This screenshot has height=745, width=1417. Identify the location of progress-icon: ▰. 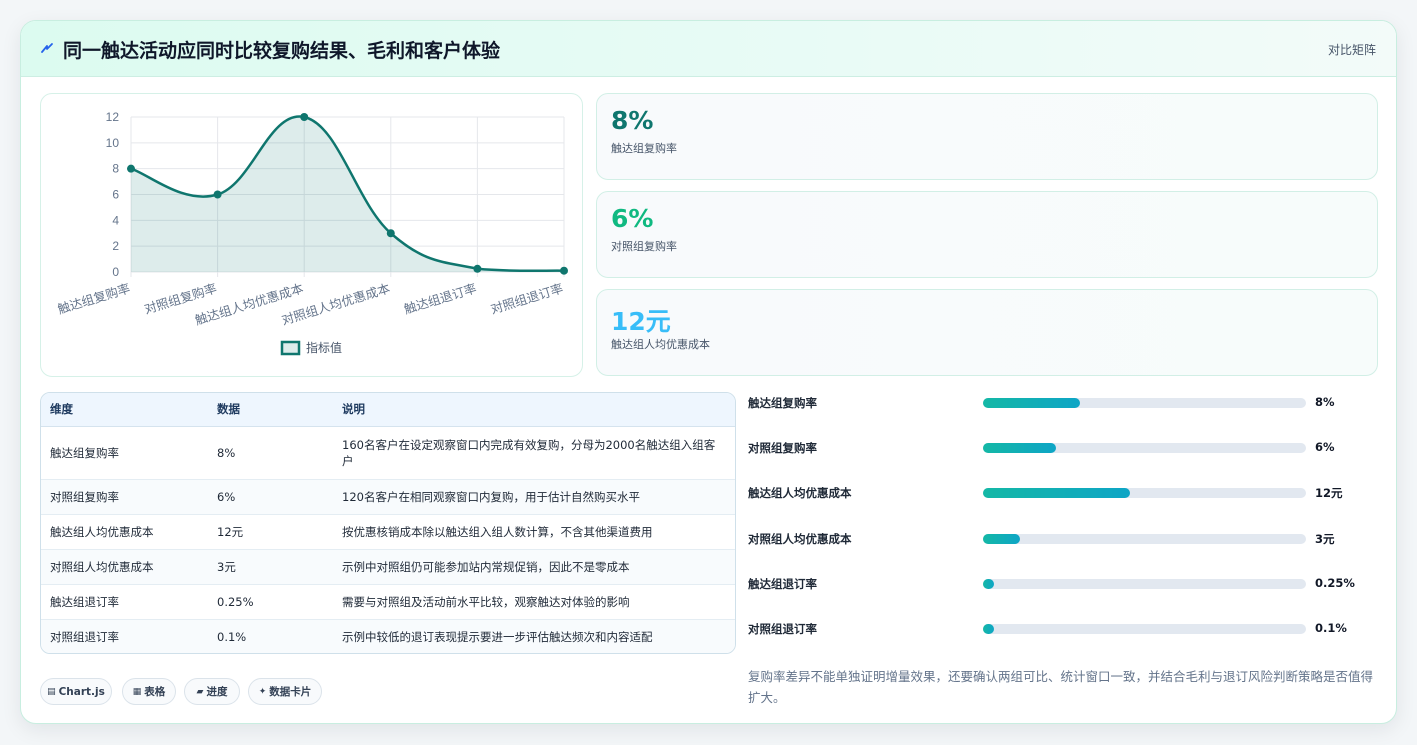
(200, 691).